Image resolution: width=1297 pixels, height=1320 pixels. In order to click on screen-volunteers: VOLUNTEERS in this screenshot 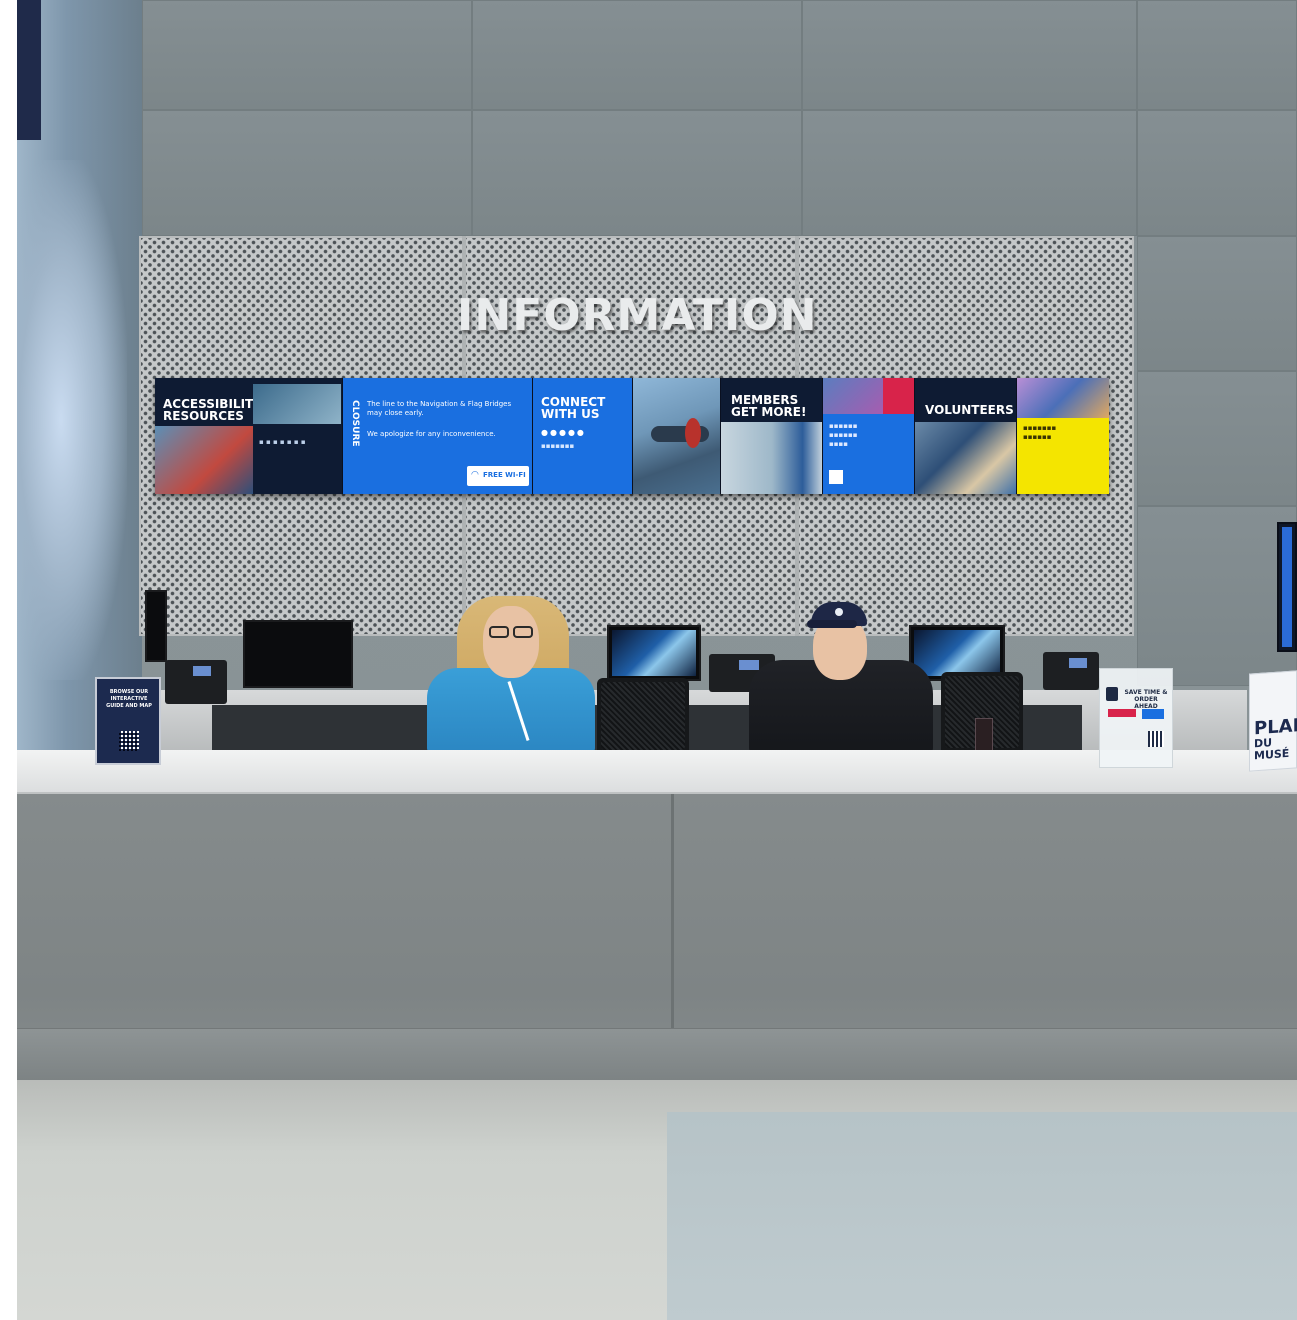, I will do `click(966, 436)`.